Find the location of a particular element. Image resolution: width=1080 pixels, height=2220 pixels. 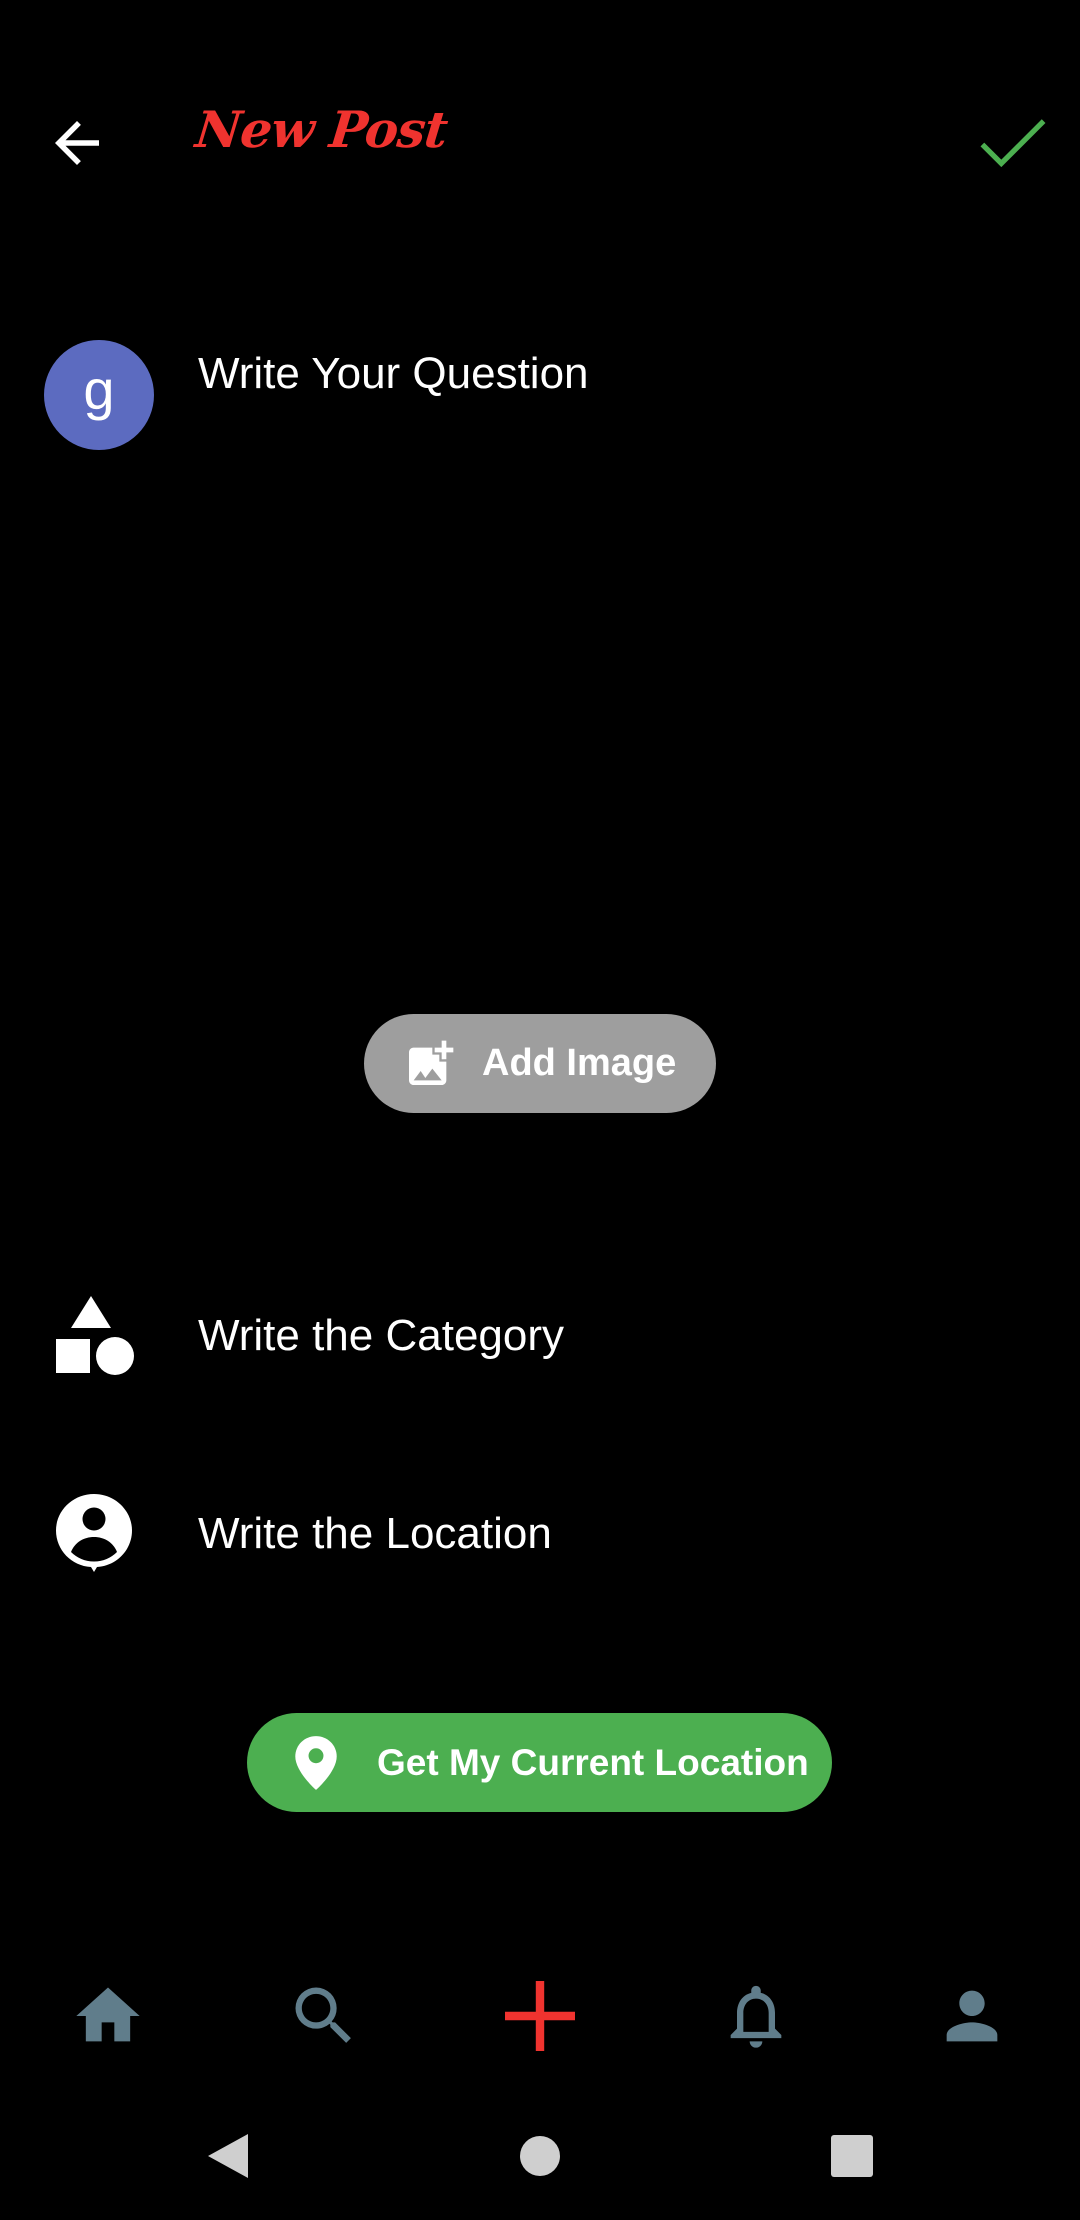

add-image-label: Add Image is located at coordinates (579, 1063).